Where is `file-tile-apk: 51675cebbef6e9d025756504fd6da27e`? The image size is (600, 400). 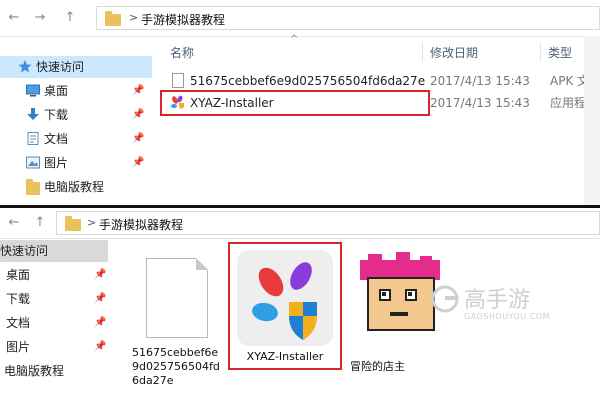
file-tile-apk: 51675cebbef6e9d025756504fd6da27e is located at coordinates (178, 325).